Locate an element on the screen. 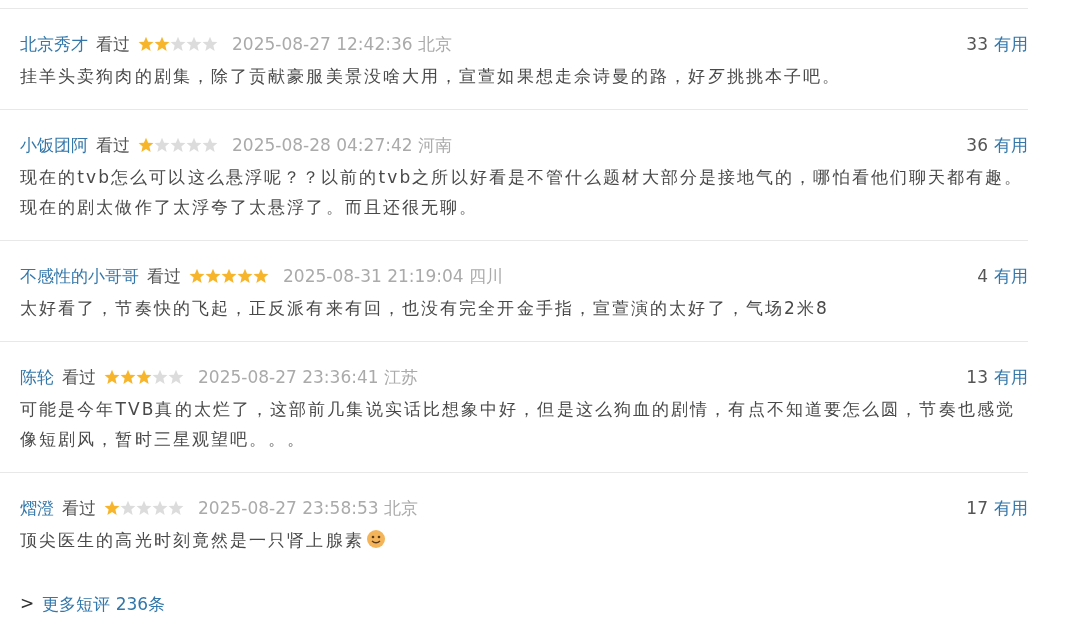 This screenshot has height=635, width=1080. vote-count: 4 is located at coordinates (982, 276).